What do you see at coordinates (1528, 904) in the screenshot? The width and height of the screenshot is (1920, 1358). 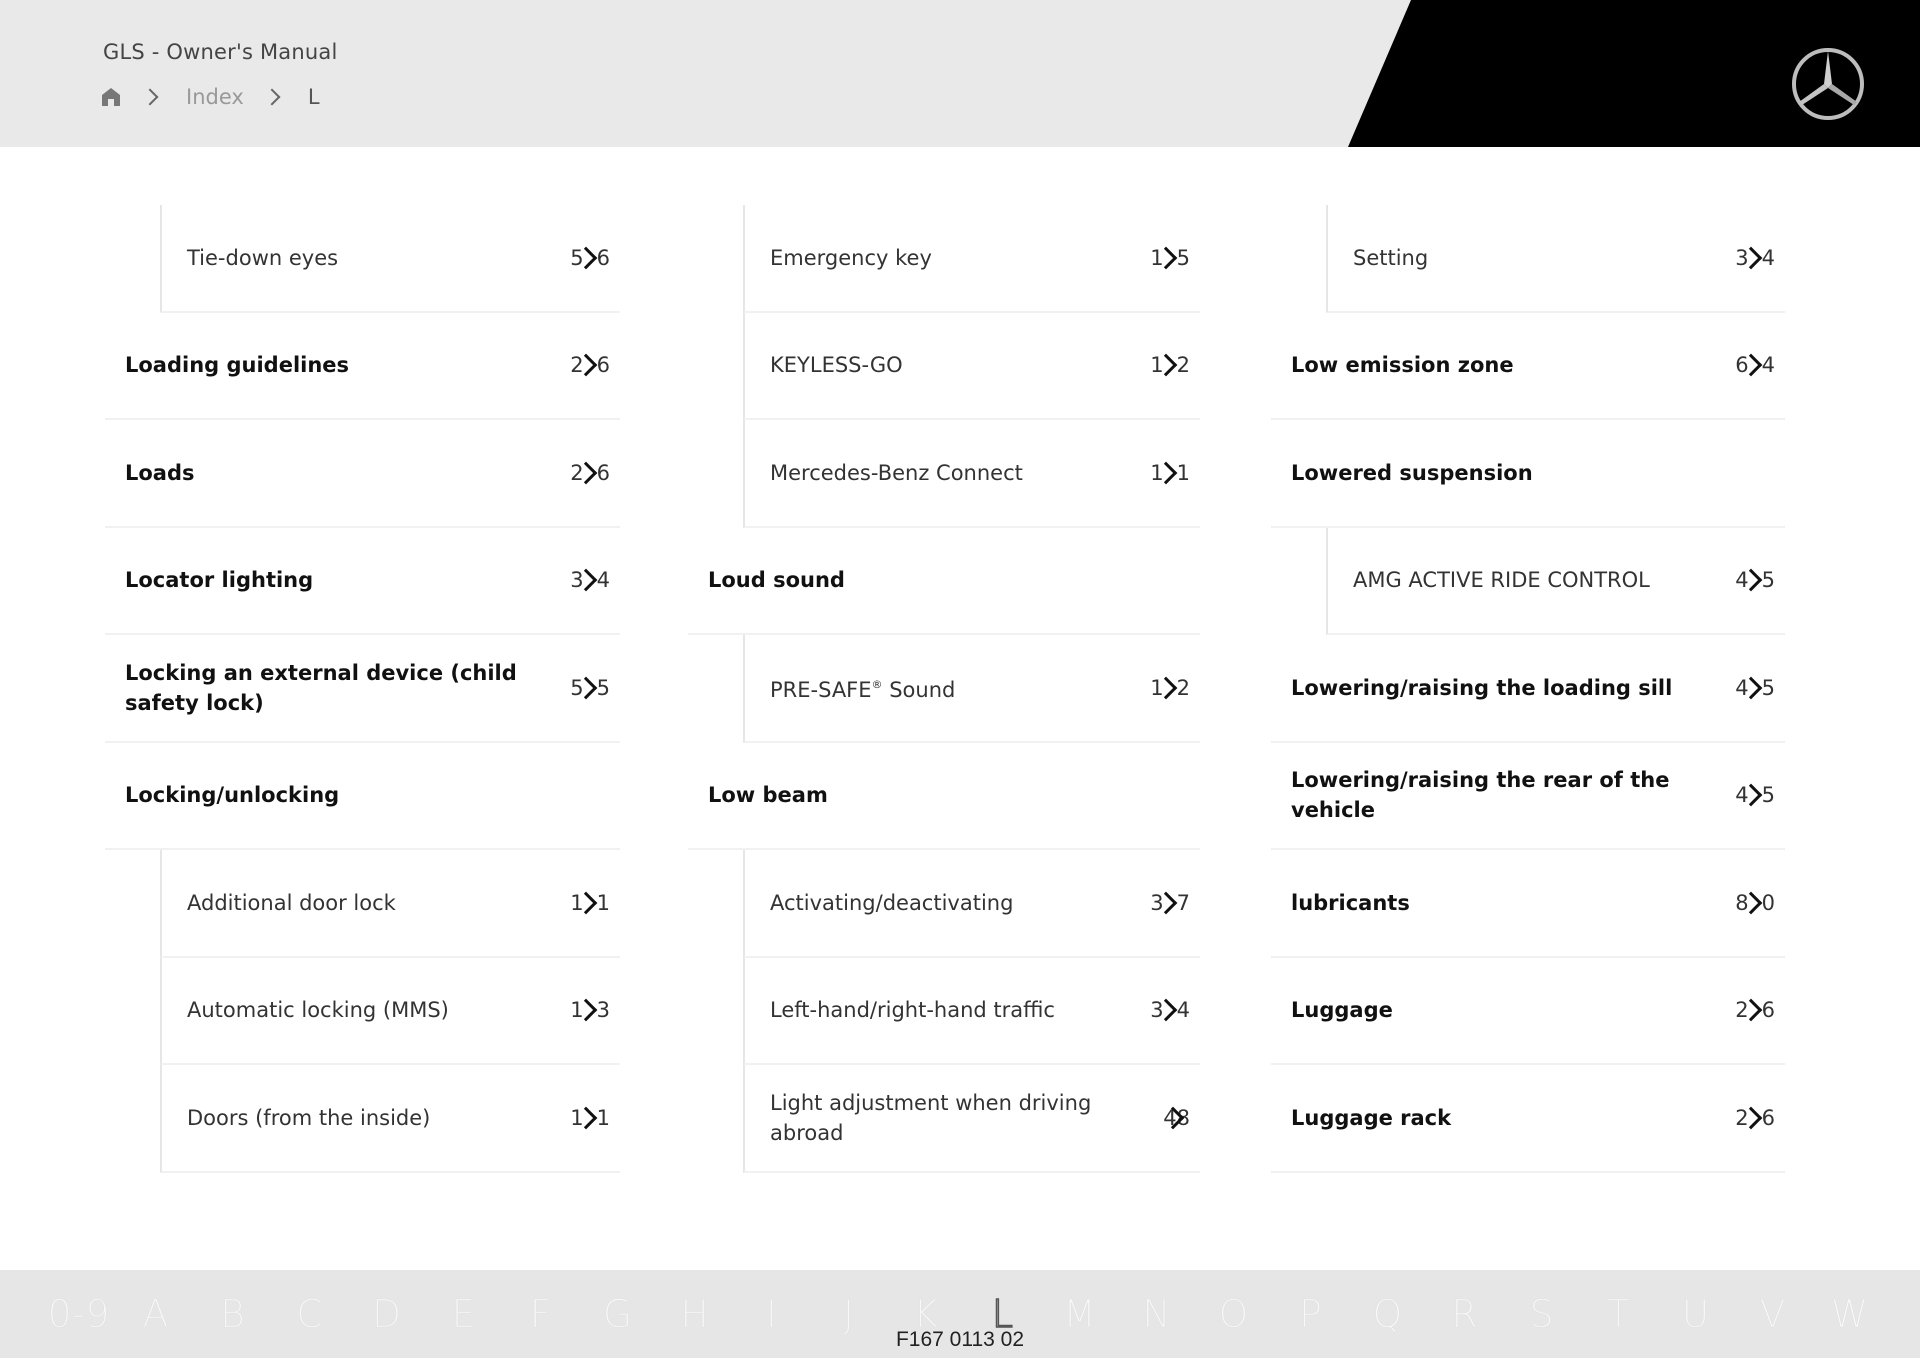 I see `index-entry: lubricants 8 0` at bounding box center [1528, 904].